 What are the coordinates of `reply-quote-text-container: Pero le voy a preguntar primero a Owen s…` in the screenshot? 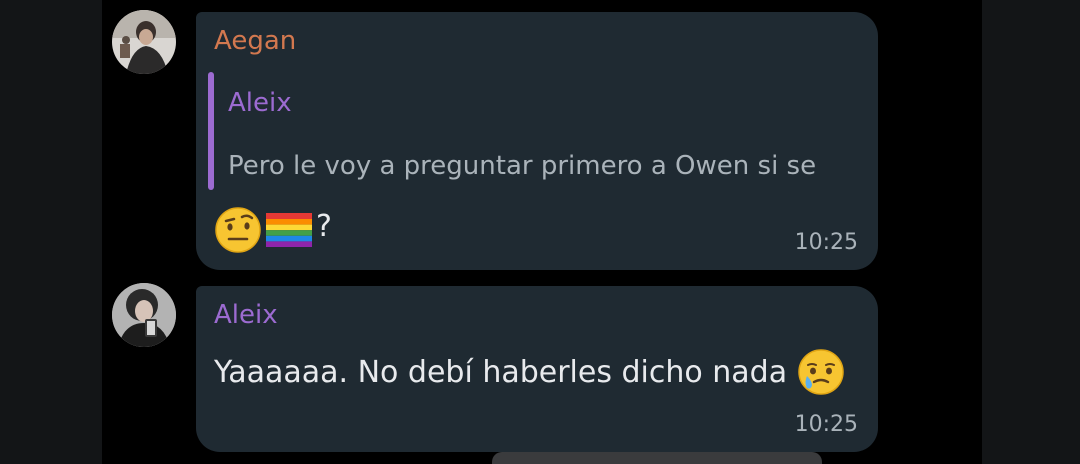 It's located at (538, 168).